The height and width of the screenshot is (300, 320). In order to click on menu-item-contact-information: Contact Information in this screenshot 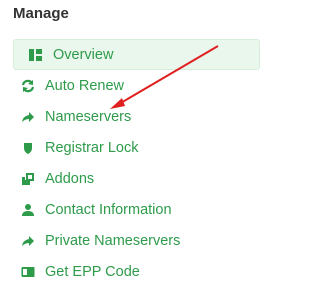, I will do `click(136, 209)`.